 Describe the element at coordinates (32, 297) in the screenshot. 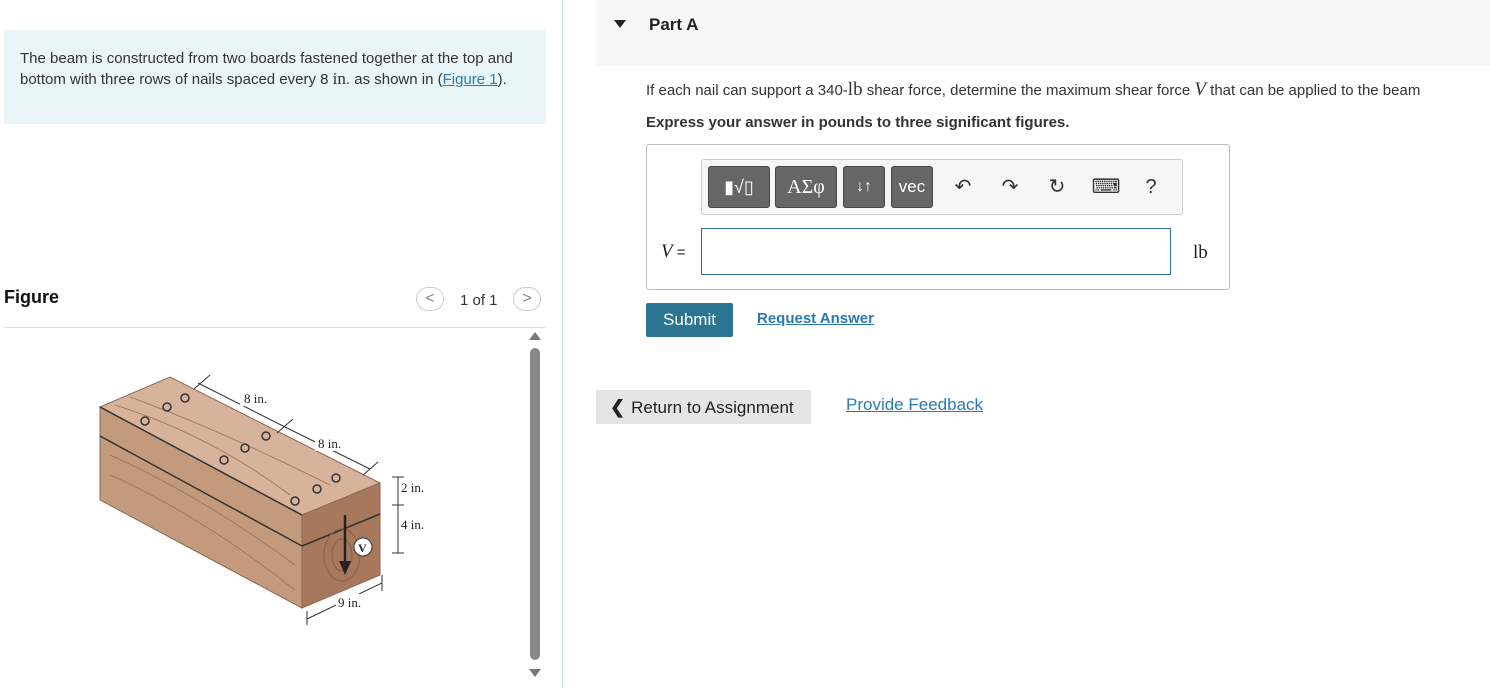

I see `figure-title: Figure` at that location.